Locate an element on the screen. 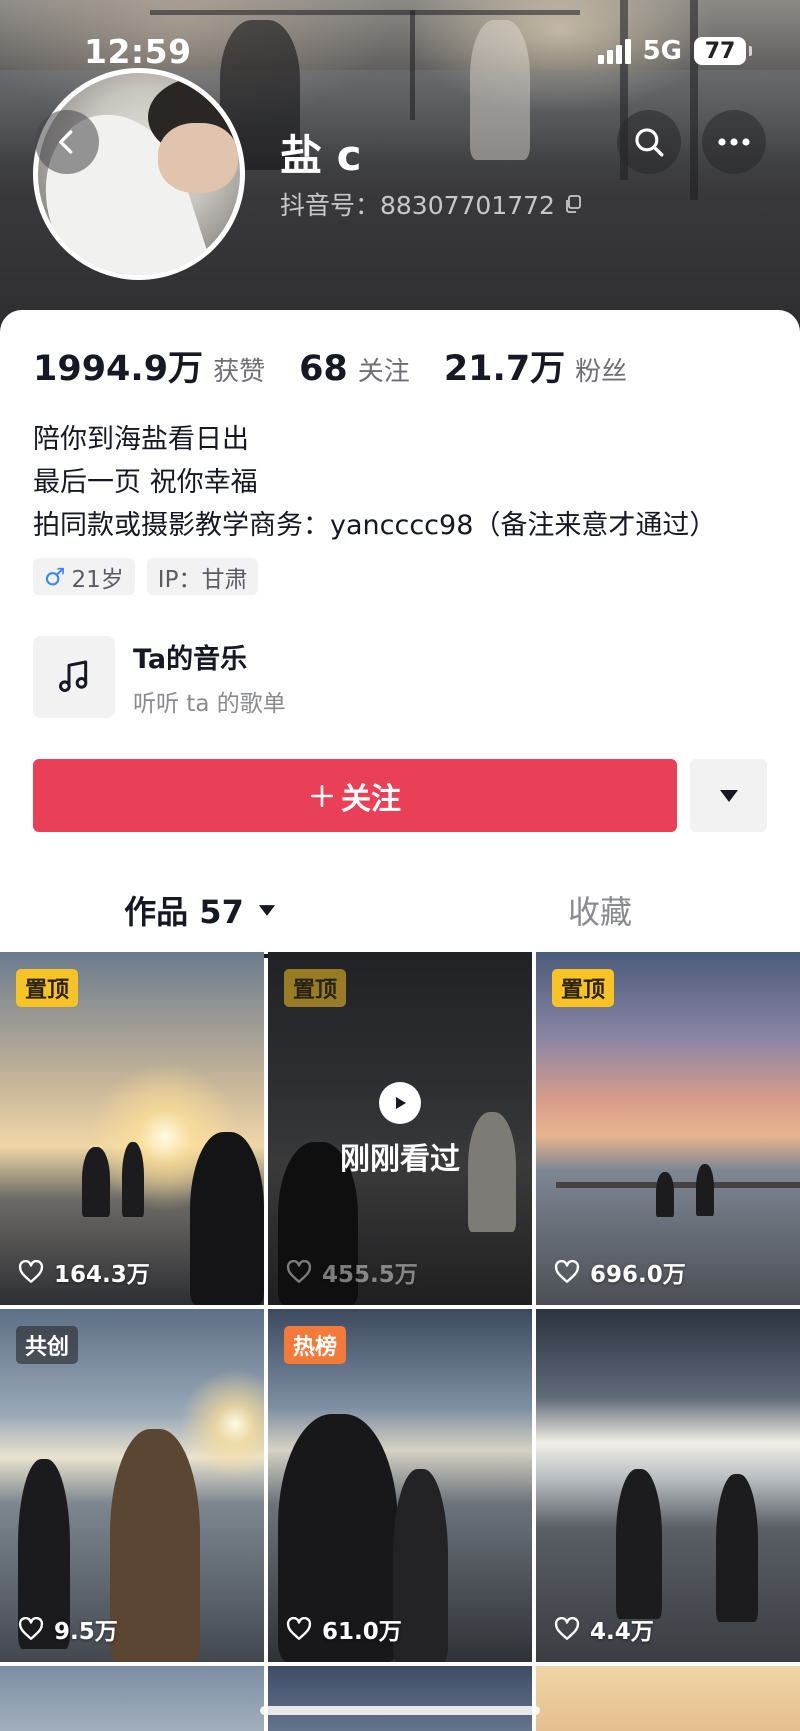 This screenshot has height=1731, width=800. profile-tabs: 作品 57 收藏 is located at coordinates (400, 915).